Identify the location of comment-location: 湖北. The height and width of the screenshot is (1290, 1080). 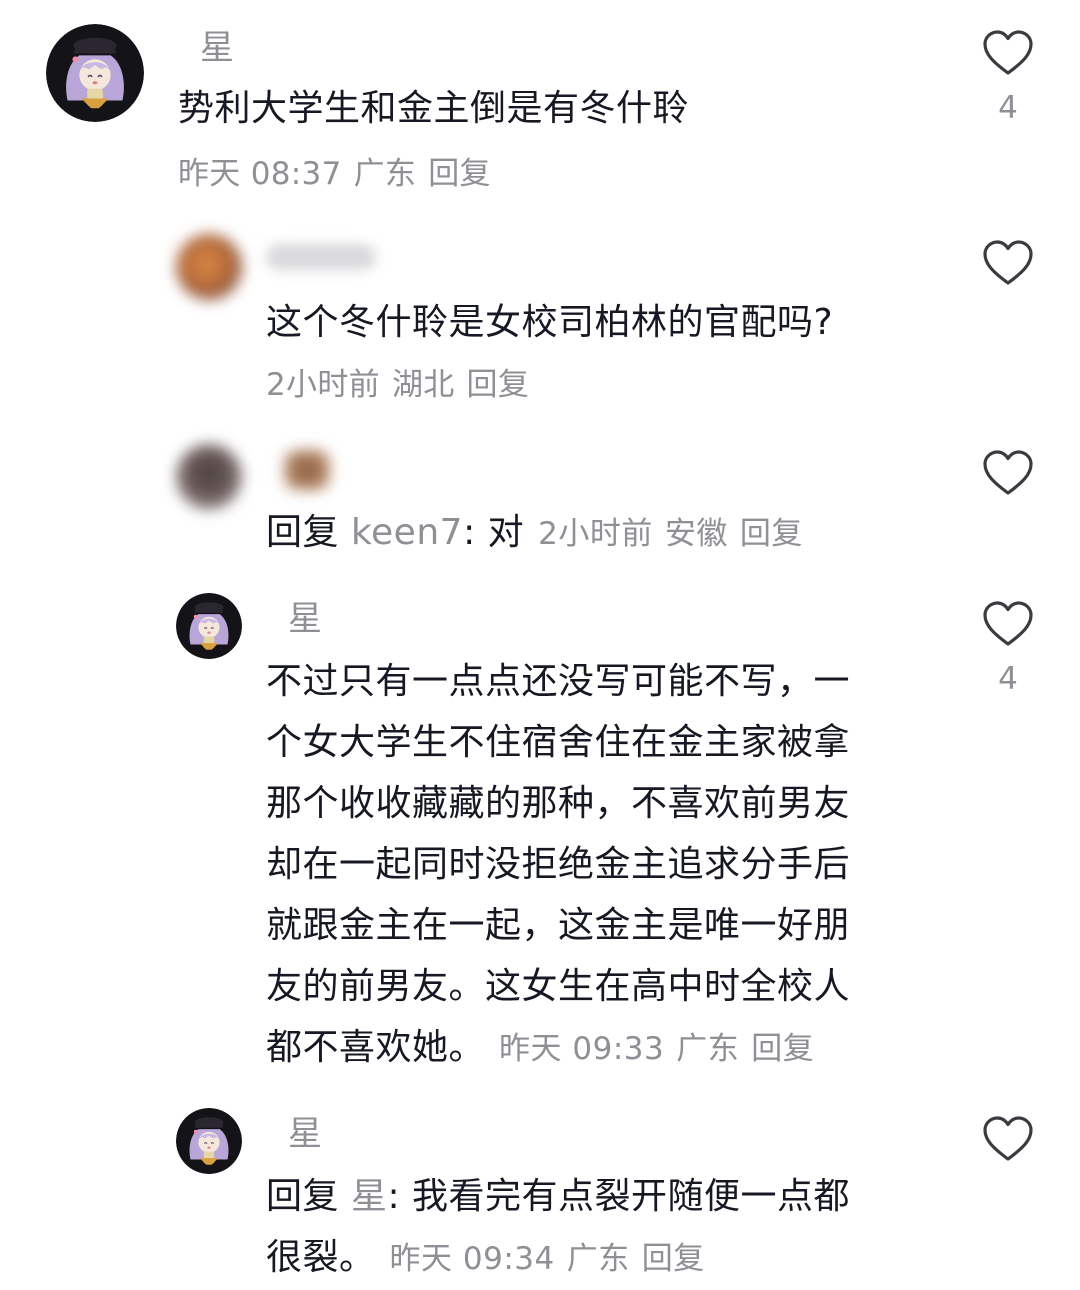
(423, 385).